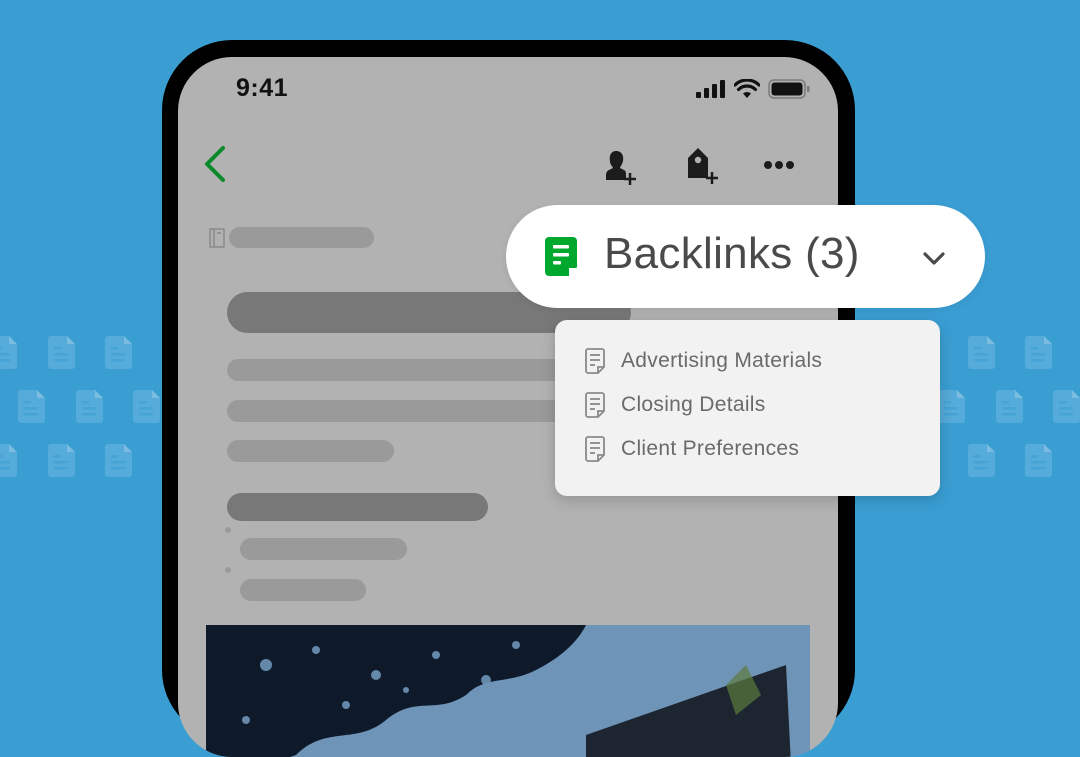 Image resolution: width=1080 pixels, height=757 pixels. I want to click on chevron-down-icon, so click(934, 258).